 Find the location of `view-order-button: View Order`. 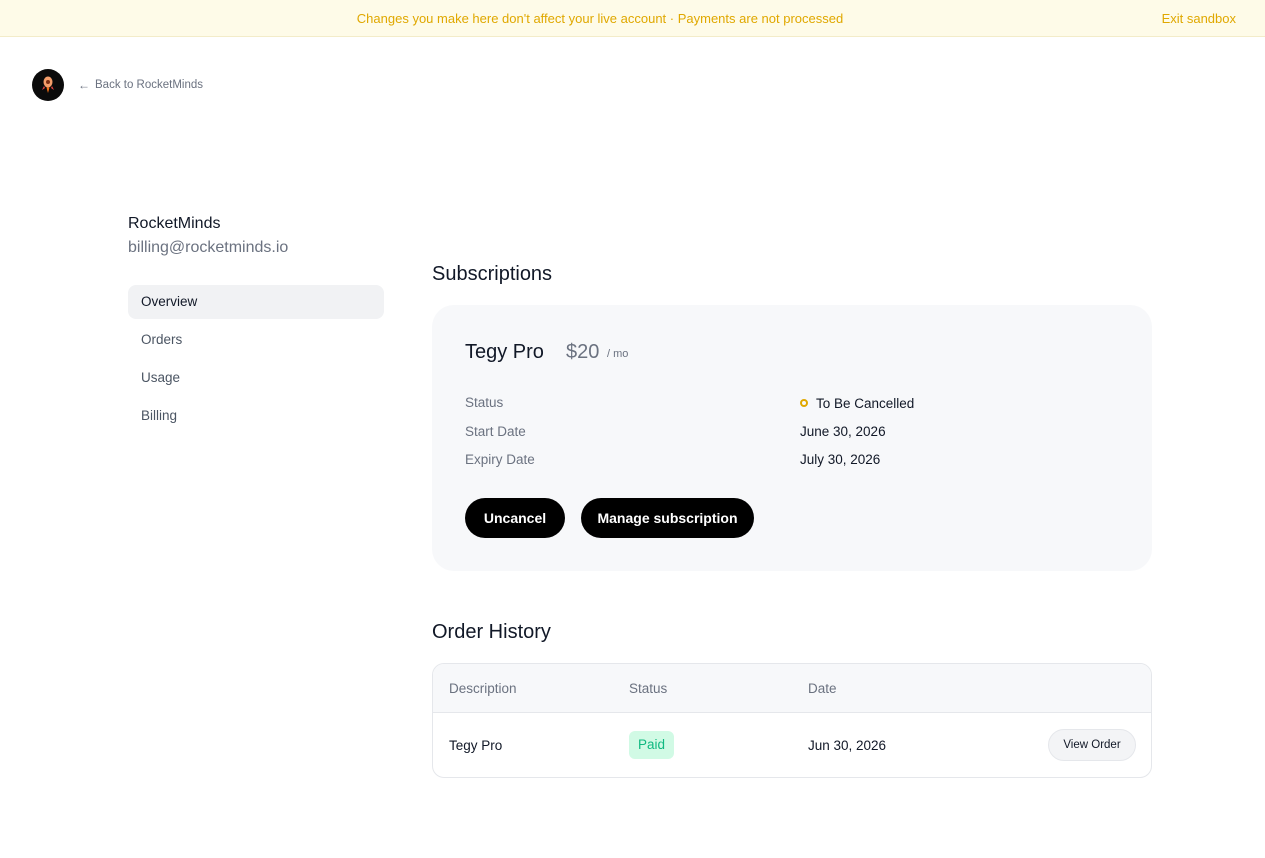

view-order-button: View Order is located at coordinates (1092, 745).